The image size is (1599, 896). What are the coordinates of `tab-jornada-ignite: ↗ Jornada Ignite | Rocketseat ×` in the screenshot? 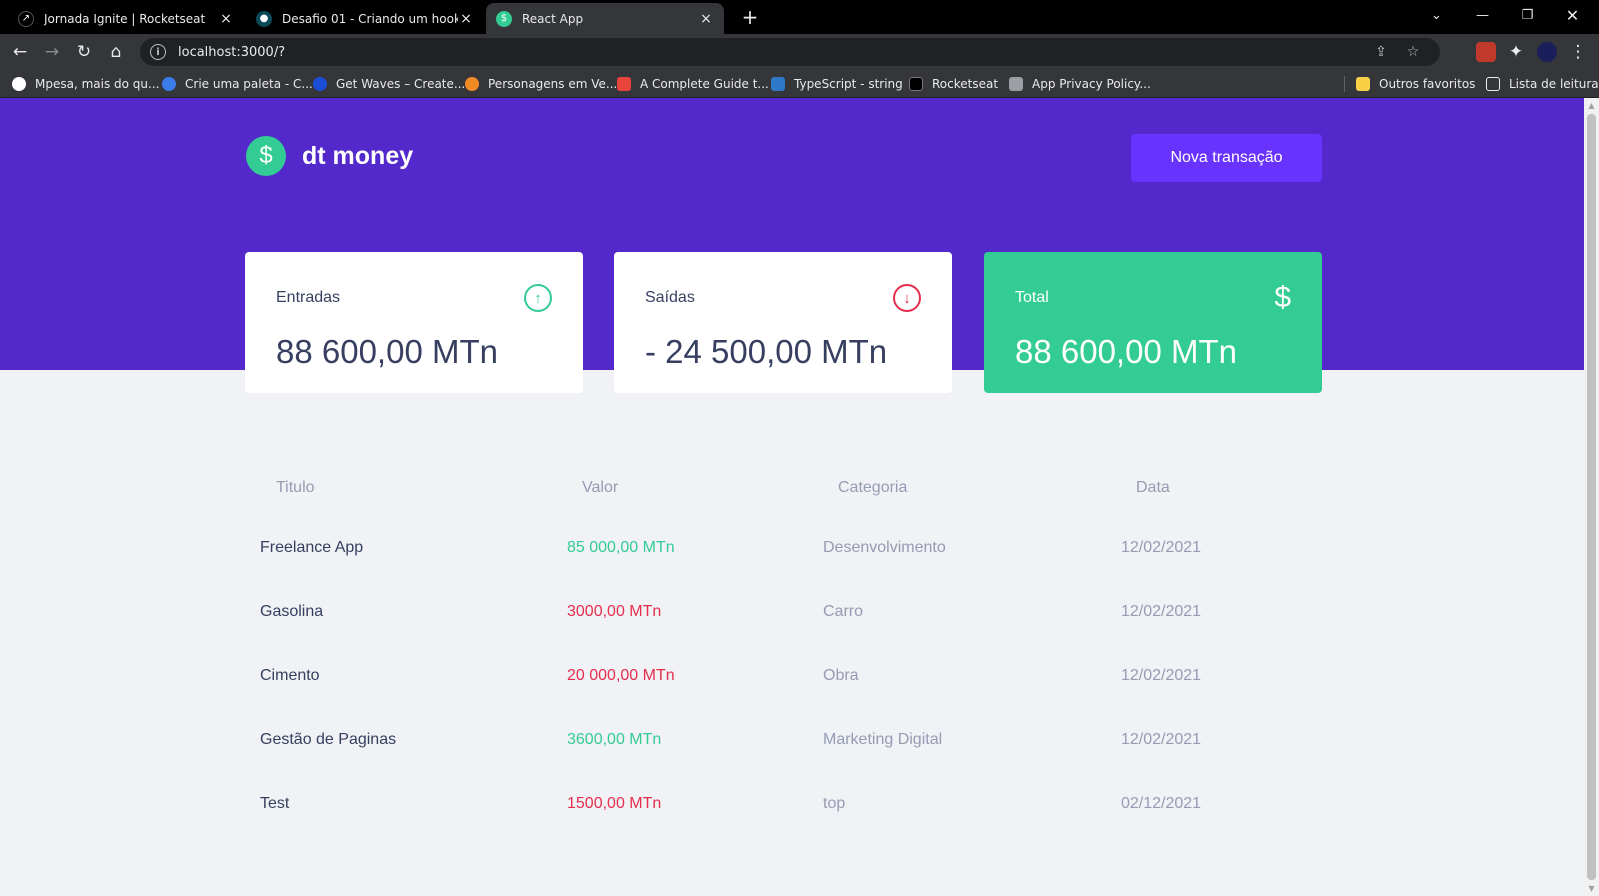 It's located at (126, 18).